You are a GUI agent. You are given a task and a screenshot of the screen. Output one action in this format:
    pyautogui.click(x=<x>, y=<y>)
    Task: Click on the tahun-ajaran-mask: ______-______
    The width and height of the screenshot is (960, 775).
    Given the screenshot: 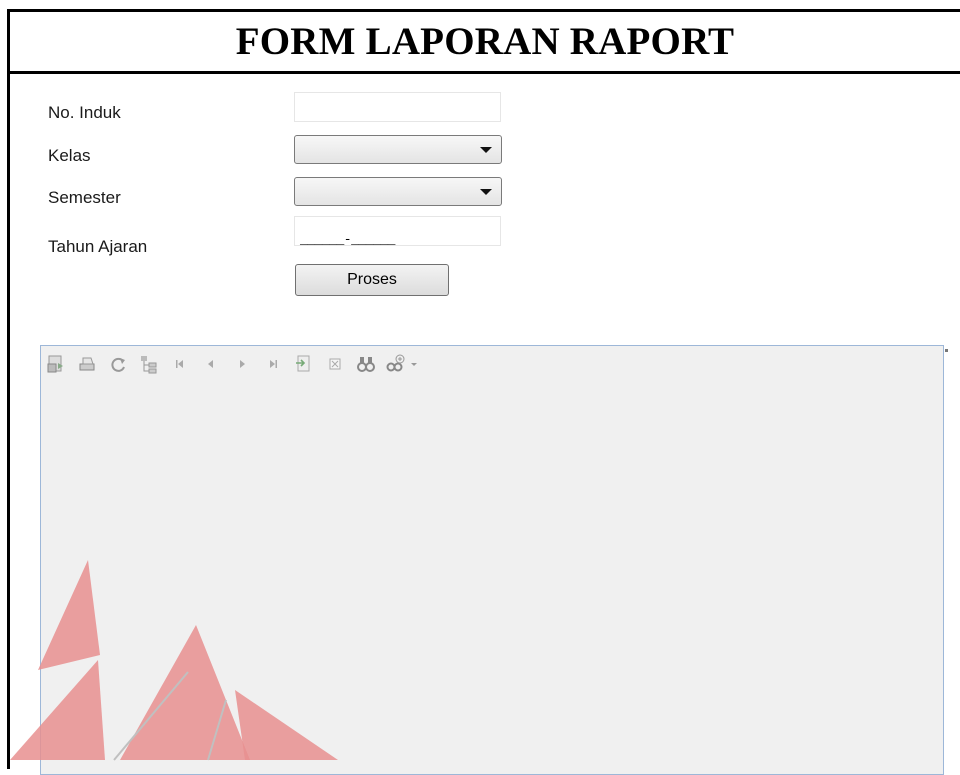 What is the action you would take?
    pyautogui.click(x=347, y=239)
    